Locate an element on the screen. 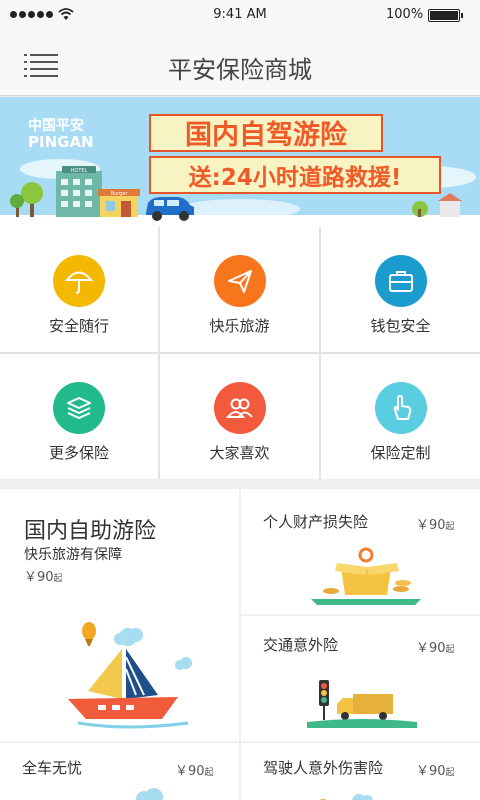 The height and width of the screenshot is (800, 480). banner-headline: 国内自驾游险 is located at coordinates (266, 135).